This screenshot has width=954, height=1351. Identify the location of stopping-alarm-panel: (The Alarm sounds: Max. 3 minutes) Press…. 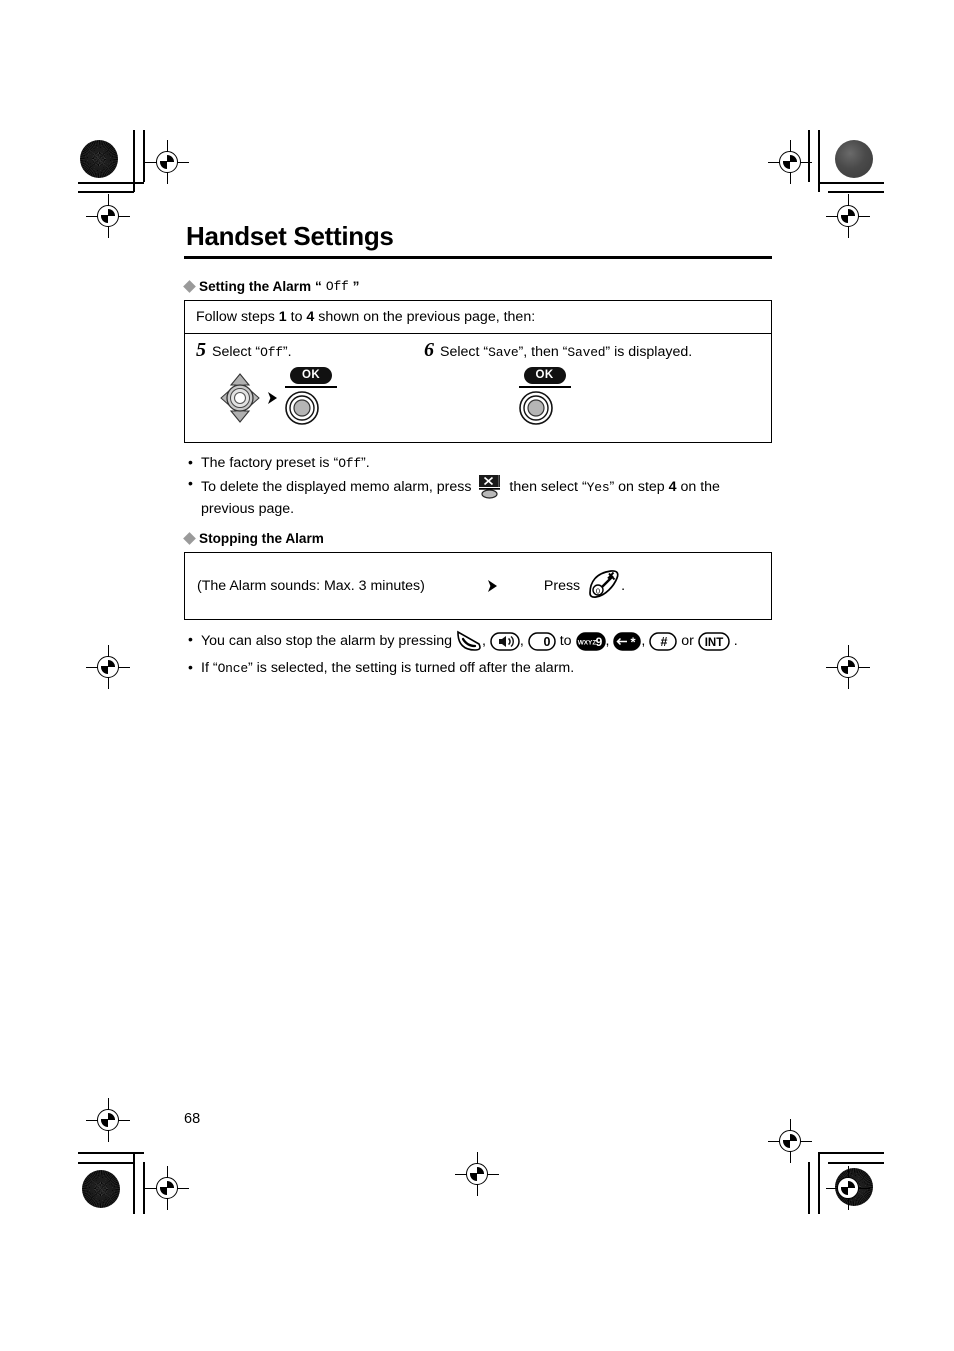
(478, 585).